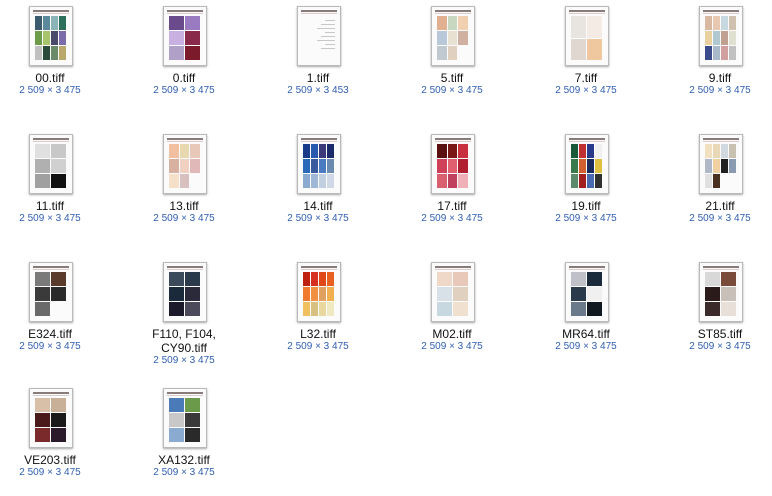 The image size is (772, 496). Describe the element at coordinates (452, 334) in the screenshot. I see `file-name-label: M02.tiff` at that location.